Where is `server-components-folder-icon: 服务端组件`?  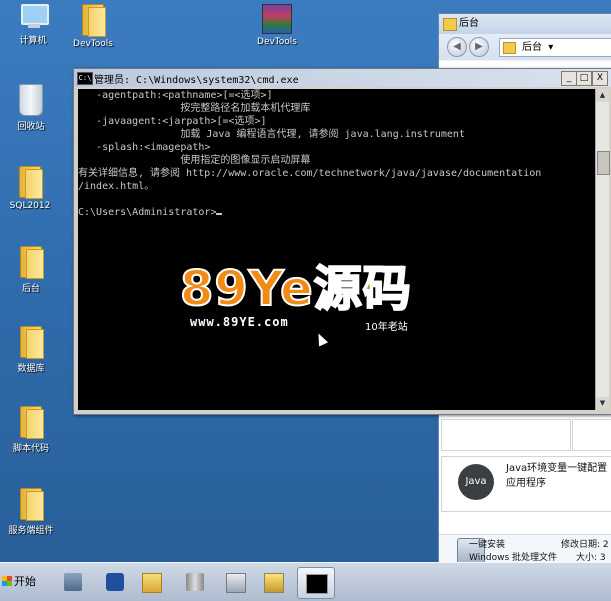
server-components-folder-icon: 服务端组件 is located at coordinates (32, 512).